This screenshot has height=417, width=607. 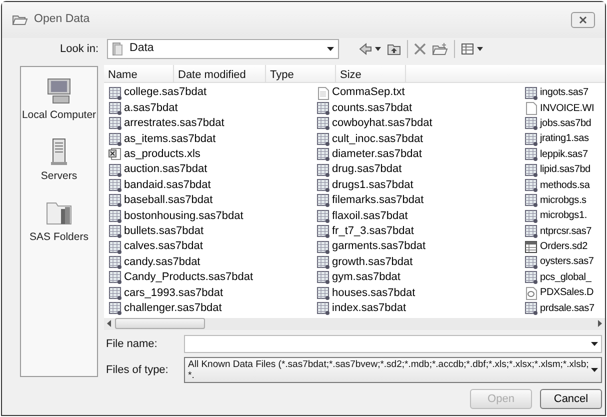 I want to click on file-item: ntprcsr.sas7, so click(x=564, y=231).